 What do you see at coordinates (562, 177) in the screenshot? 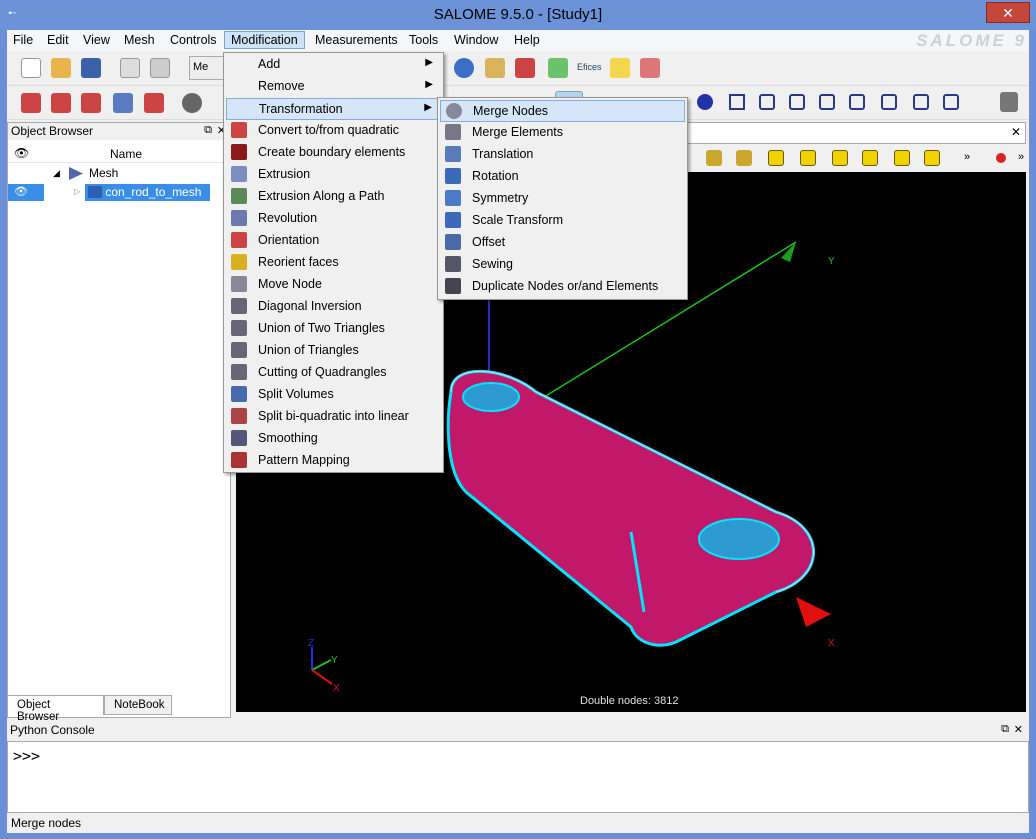
I see `menu-item-rotation: Rotation` at bounding box center [562, 177].